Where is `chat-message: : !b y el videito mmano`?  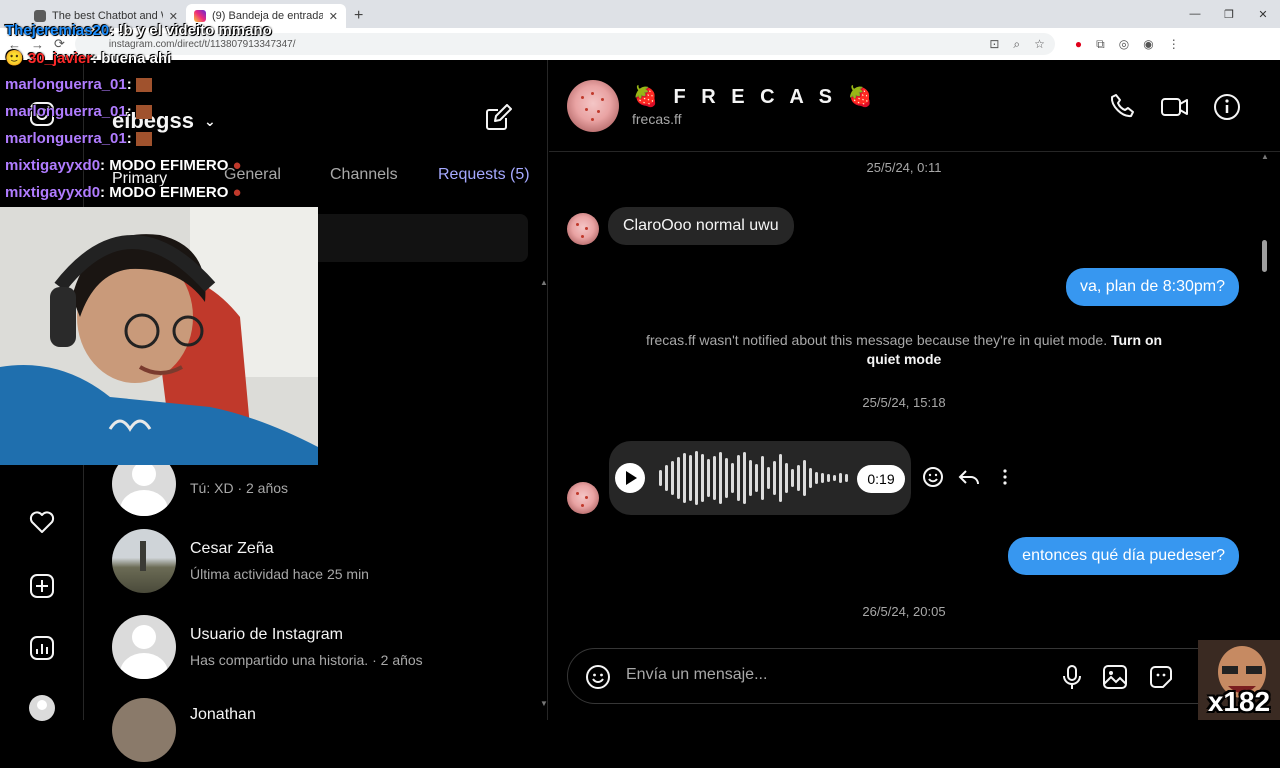
chat-message: : !b y el videito mmano is located at coordinates (190, 30).